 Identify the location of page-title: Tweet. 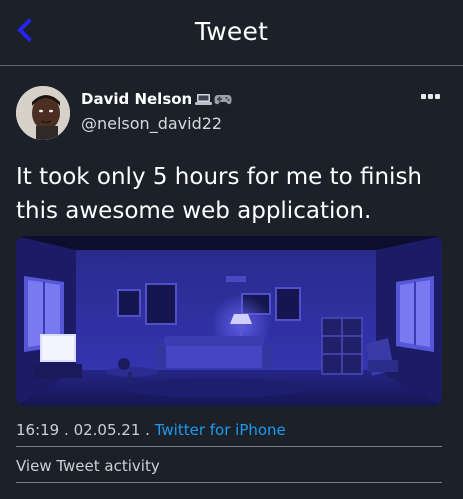
(231, 31).